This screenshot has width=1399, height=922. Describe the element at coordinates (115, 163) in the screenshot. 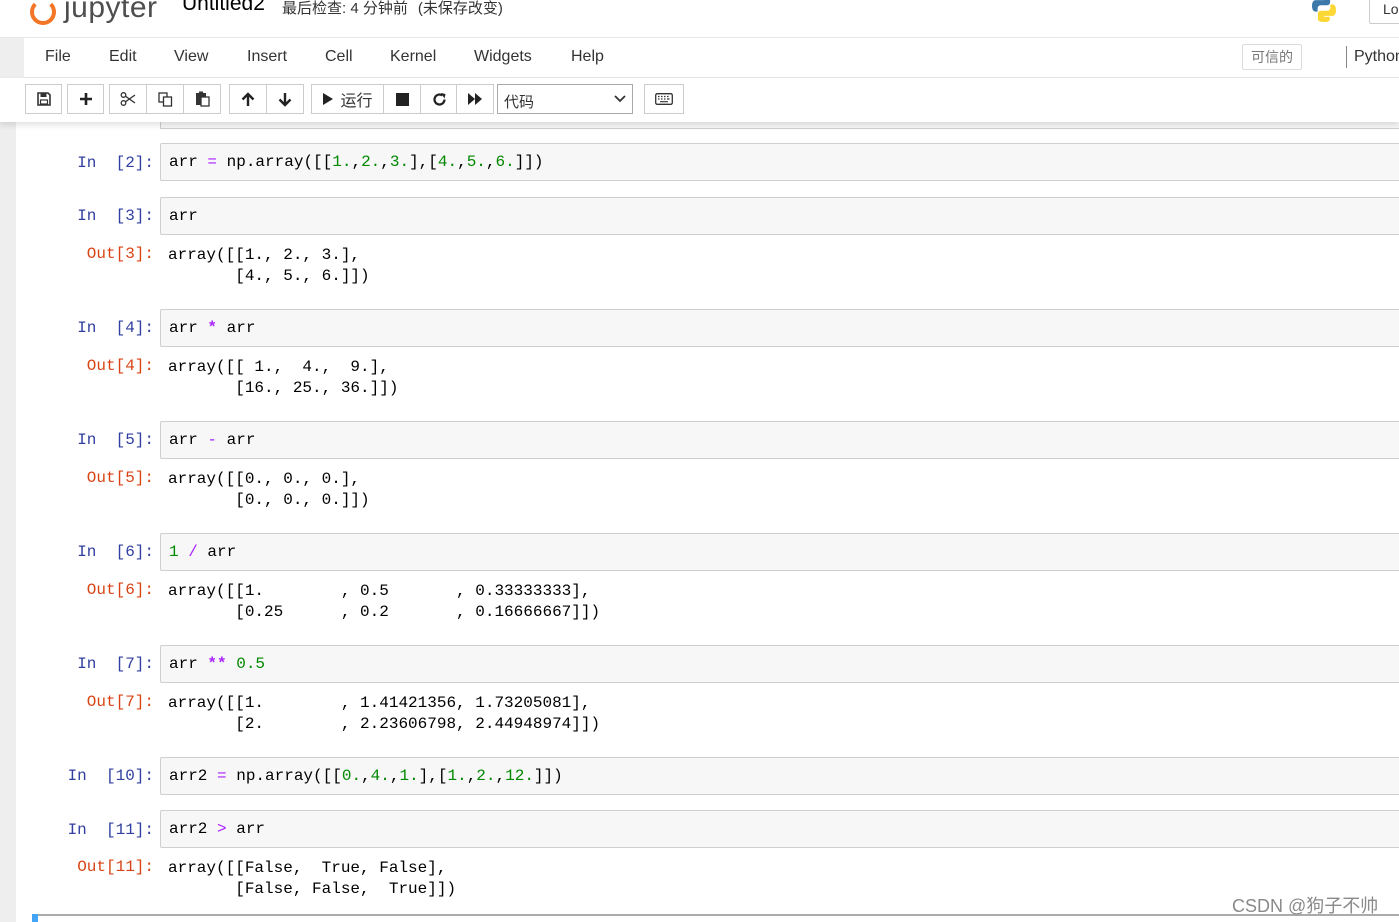

I see `cell-2-in-prompt: In [2]:` at that location.